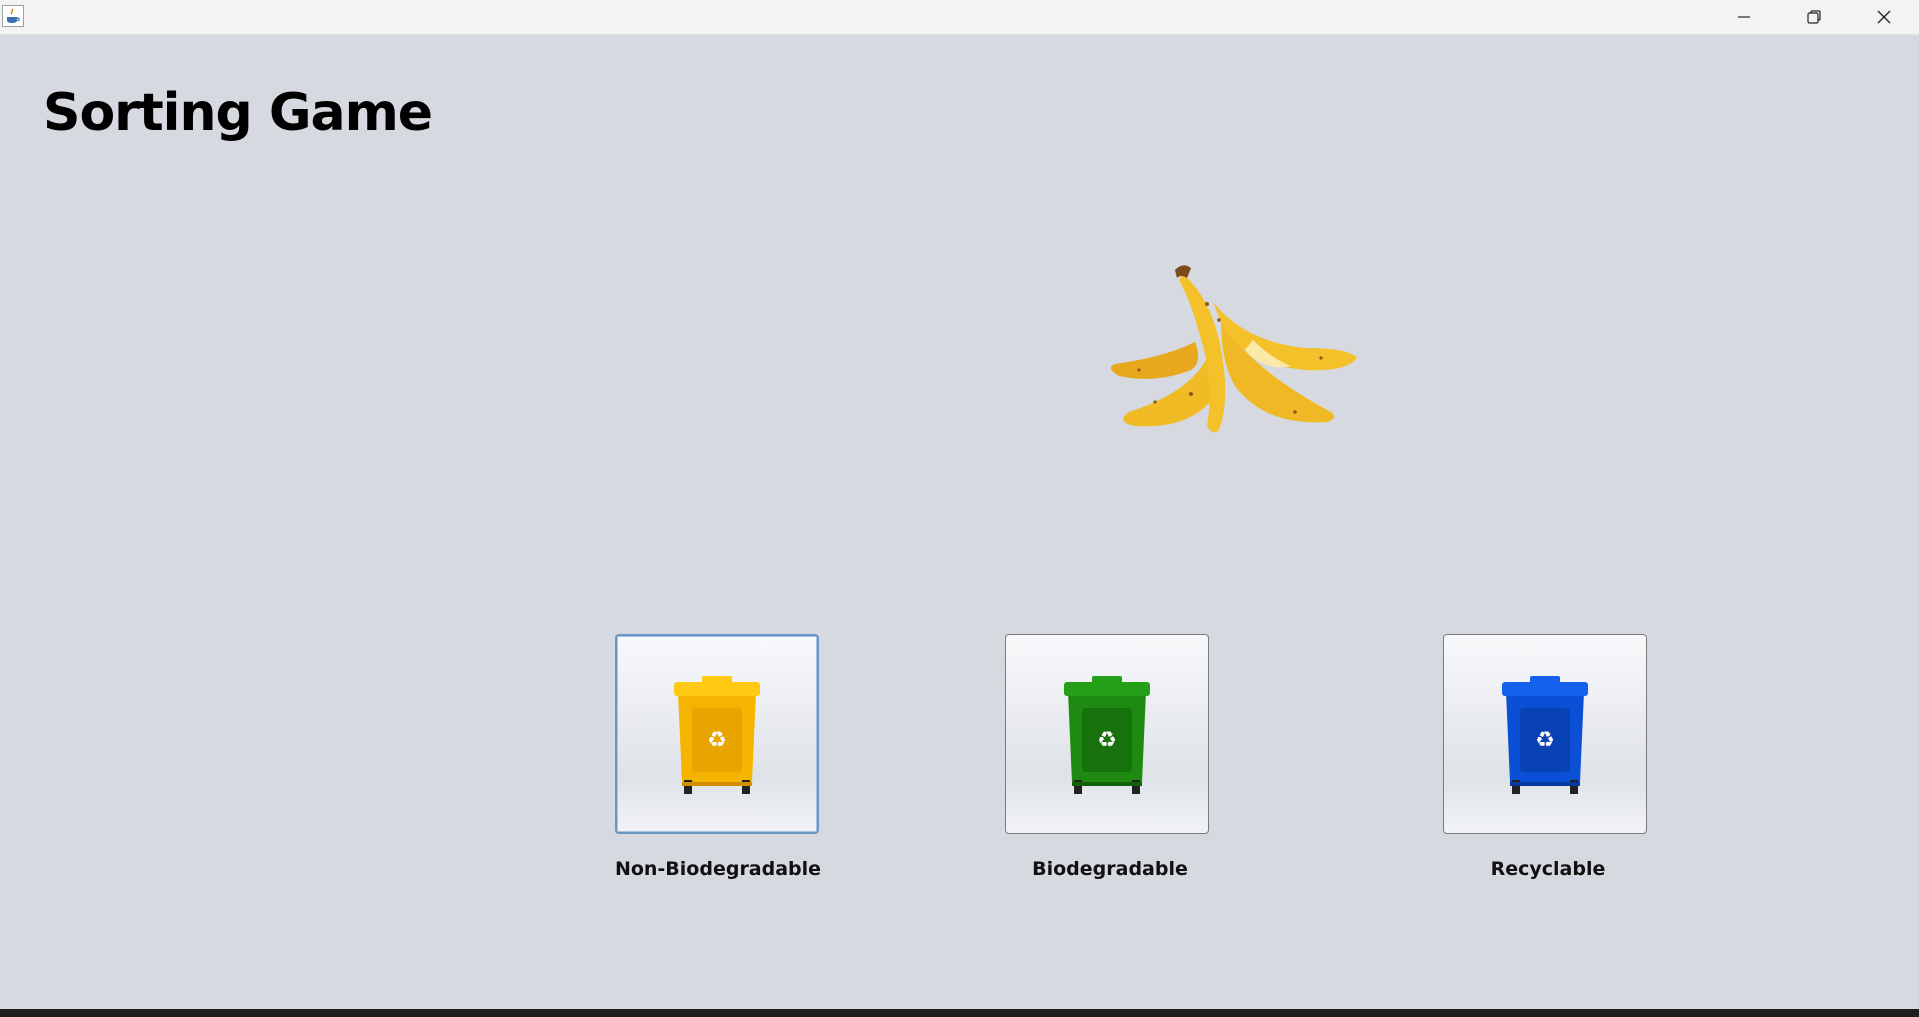 This screenshot has width=1919, height=1017. Describe the element at coordinates (1110, 869) in the screenshot. I see `biodegradable-label: Biodegradable` at that location.